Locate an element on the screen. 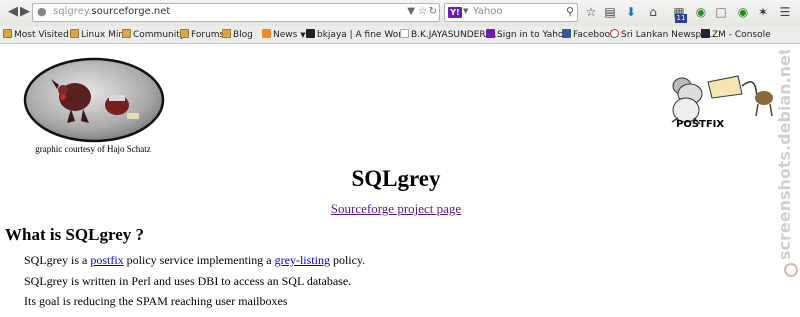 Image resolution: width=800 pixels, height=317 pixels. url-host: sqlgrey. is located at coordinates (72, 11).